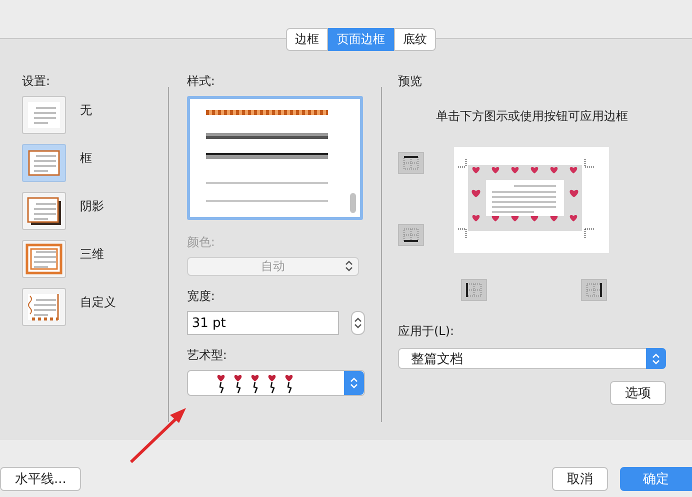 The width and height of the screenshot is (692, 497). What do you see at coordinates (44, 259) in the screenshot?
I see `border-setting-icon` at bounding box center [44, 259].